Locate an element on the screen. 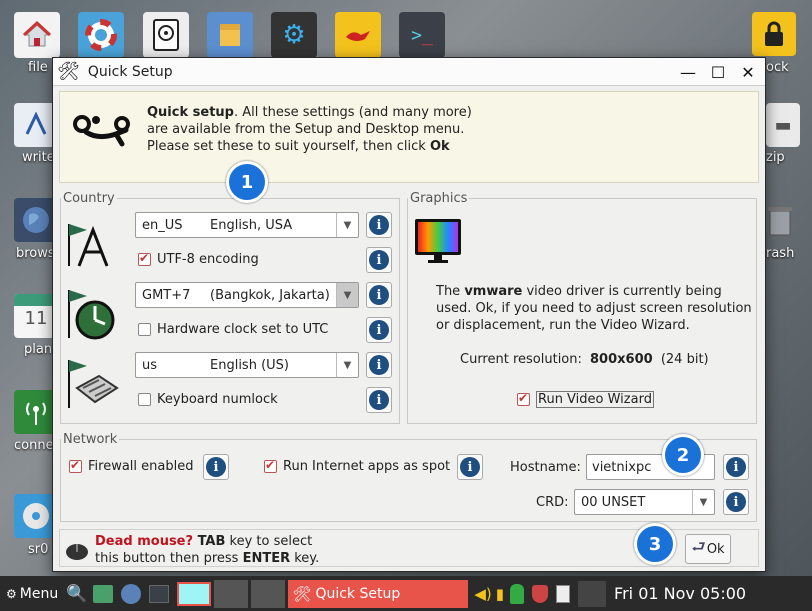 This screenshot has height=611, width=812. hostname-info-button: i is located at coordinates (736, 467).